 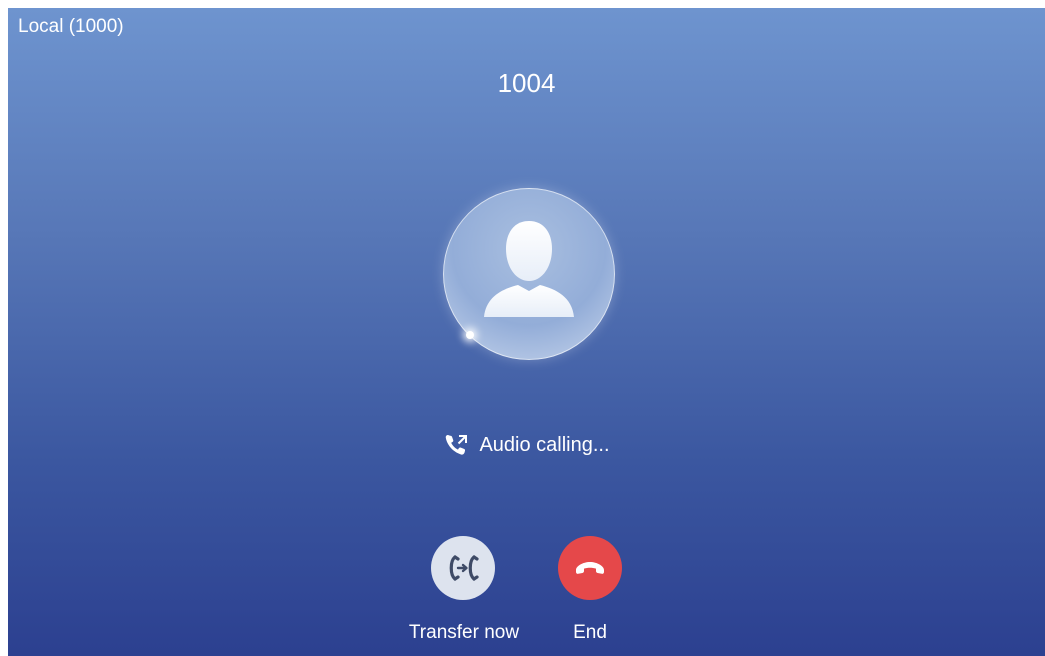 I want to click on hang-up-icon, so click(x=590, y=568).